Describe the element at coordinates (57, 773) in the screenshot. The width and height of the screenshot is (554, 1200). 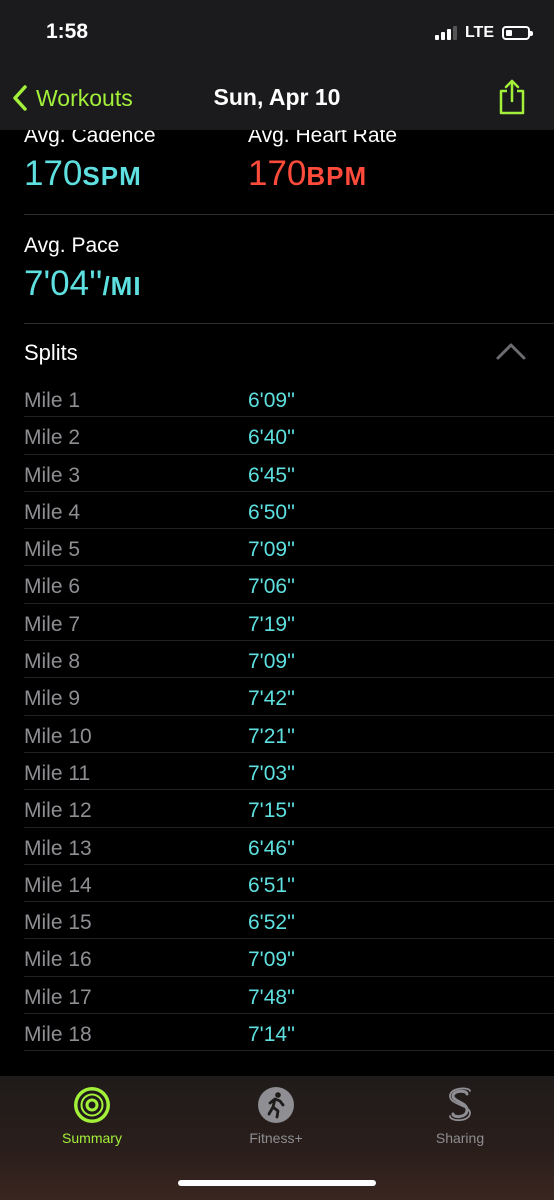
I see `split-mile-label: Mile 11` at that location.